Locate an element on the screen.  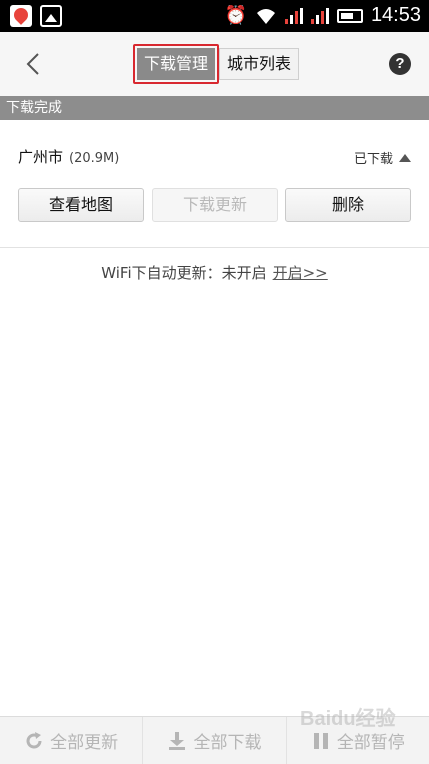
alarm-icon: ⏰ is located at coordinates (235, 15).